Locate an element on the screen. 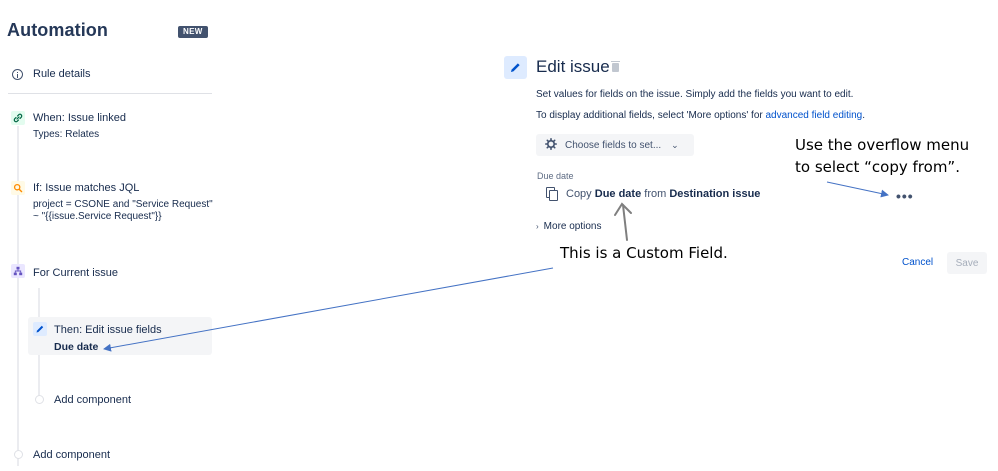 The height and width of the screenshot is (471, 998). arrow-to-due-date is located at coordinates (328, 309).